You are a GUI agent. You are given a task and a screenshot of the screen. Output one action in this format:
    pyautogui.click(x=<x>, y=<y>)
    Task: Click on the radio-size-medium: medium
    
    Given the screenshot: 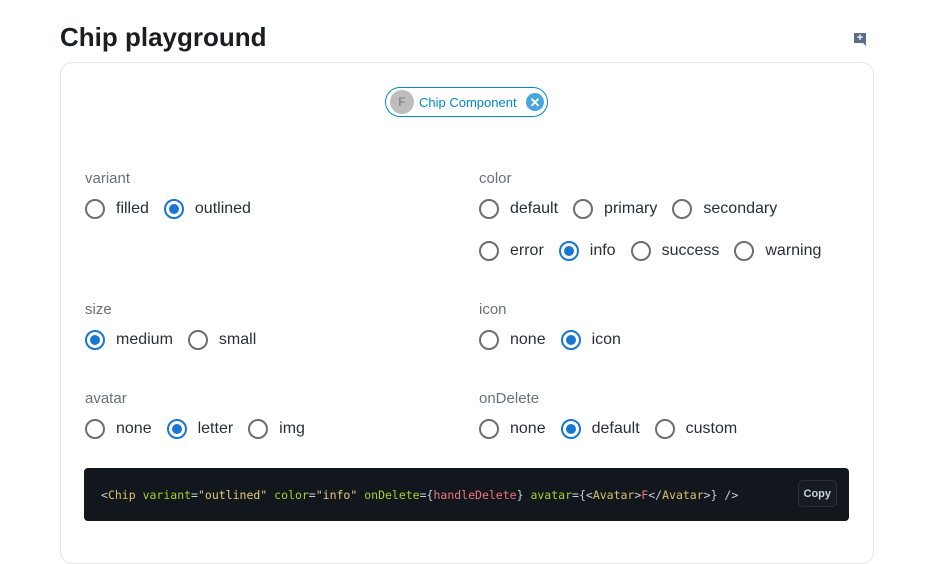 What is the action you would take?
    pyautogui.click(x=129, y=340)
    